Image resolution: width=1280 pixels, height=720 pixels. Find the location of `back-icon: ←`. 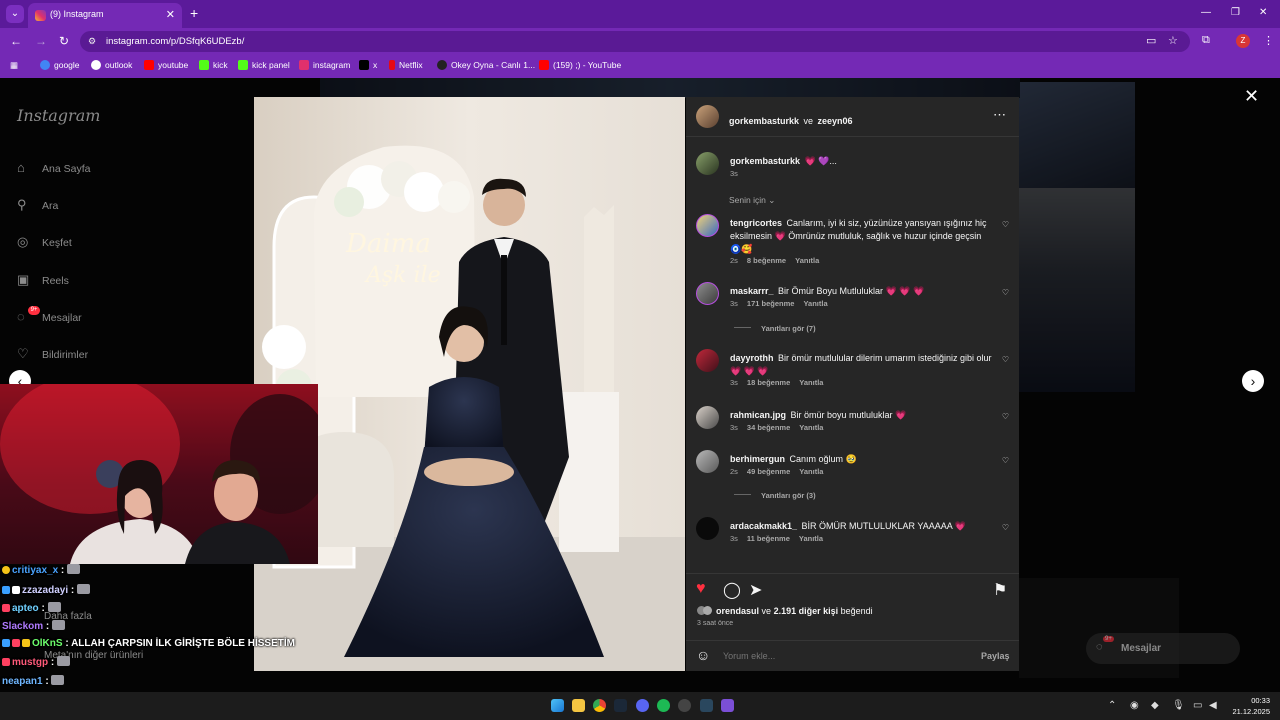

back-icon: ← is located at coordinates (16, 41).